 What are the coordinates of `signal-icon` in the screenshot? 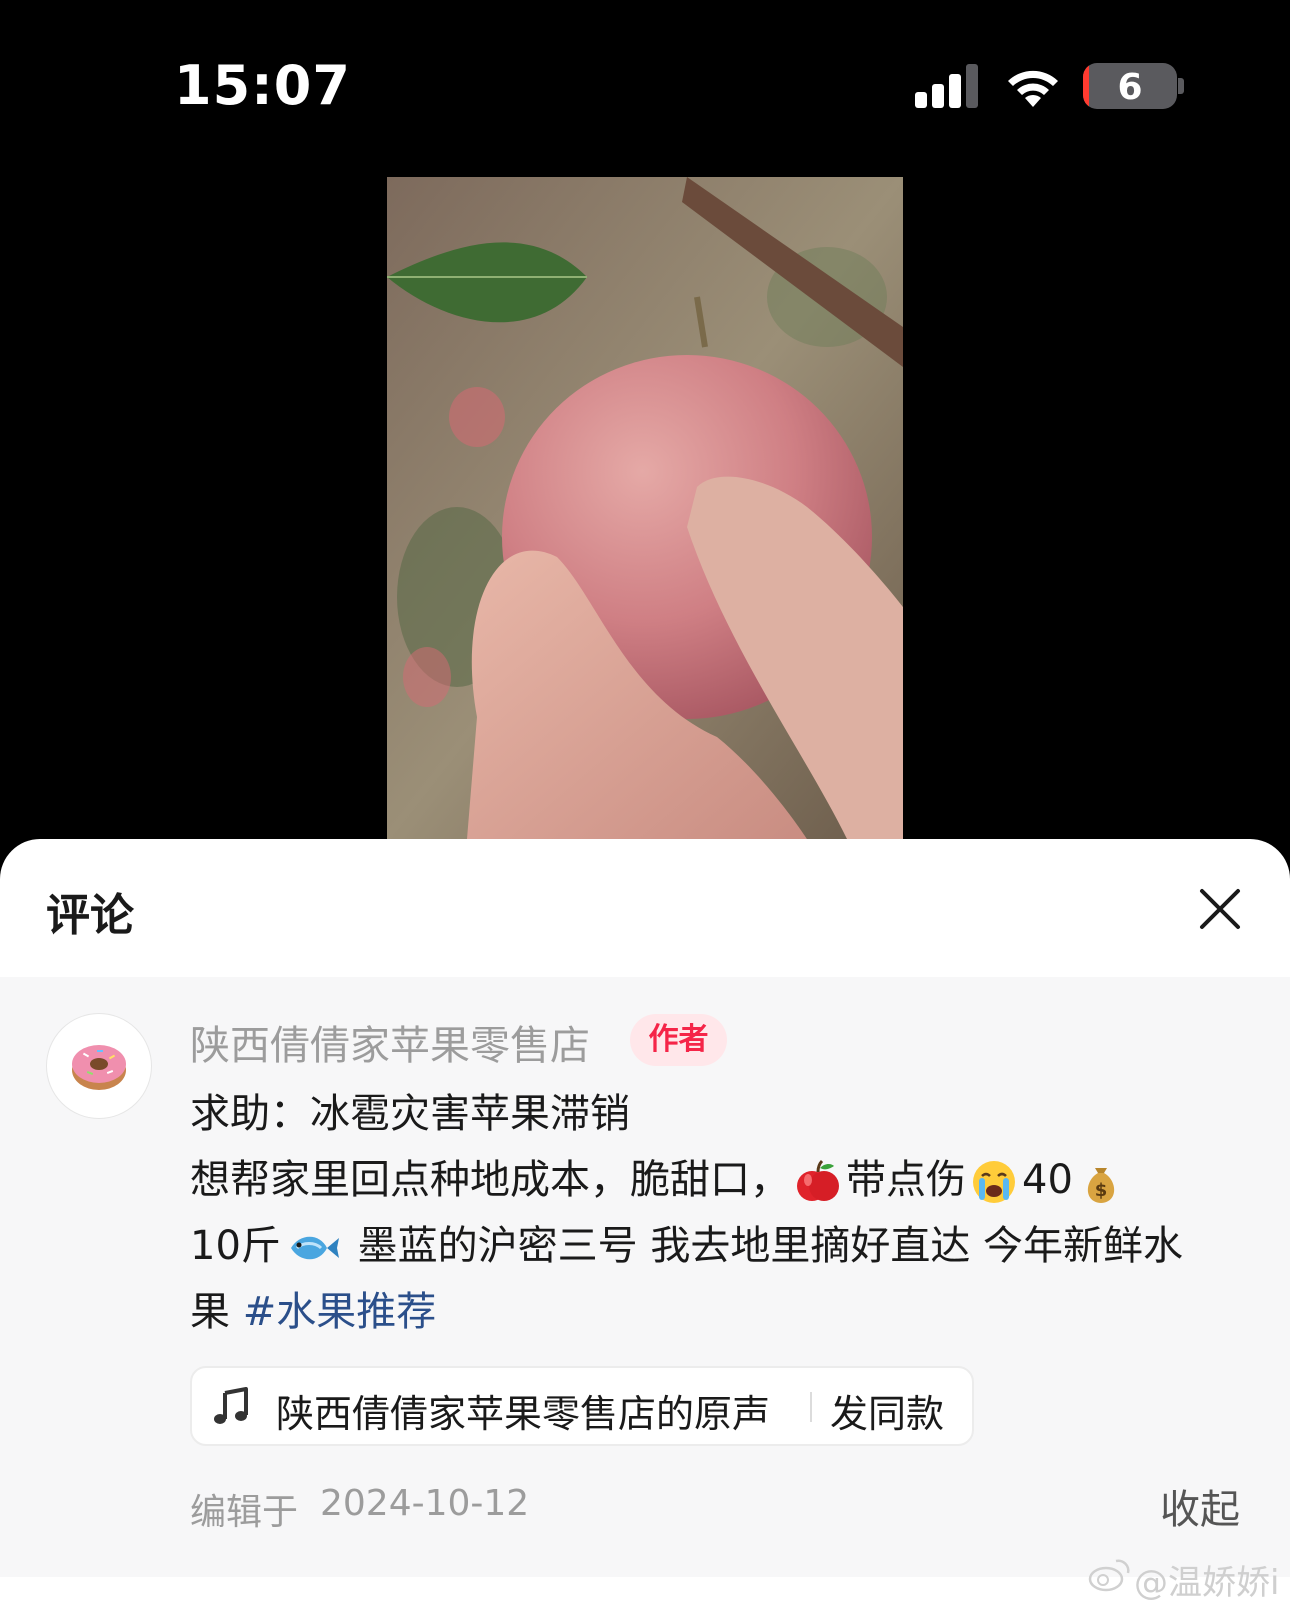 It's located at (946, 86).